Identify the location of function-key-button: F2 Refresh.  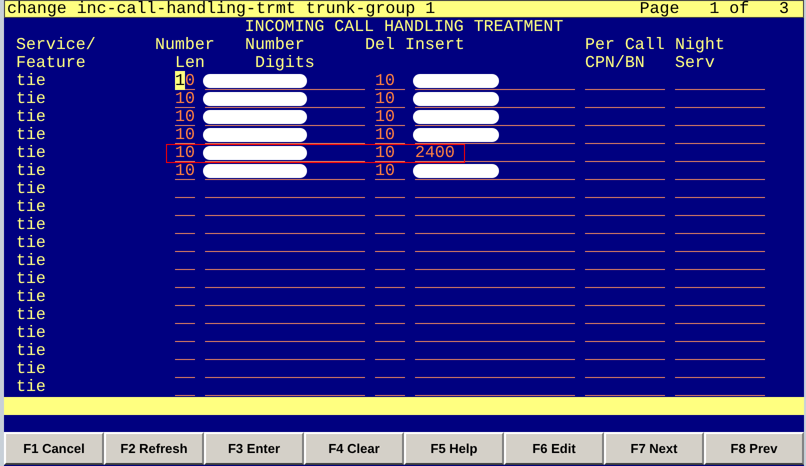
(154, 448).